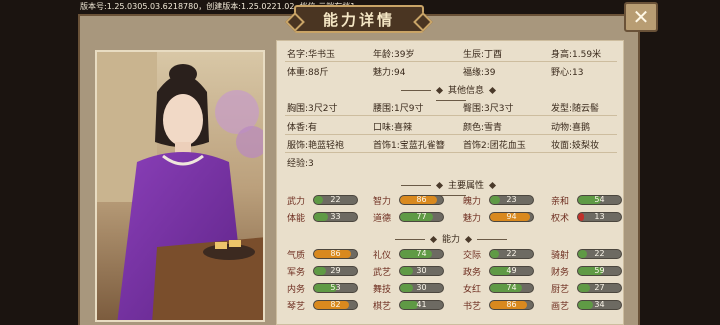 The width and height of the screenshot is (720, 325). I want to click on stat-bar: 33, so click(335, 217).